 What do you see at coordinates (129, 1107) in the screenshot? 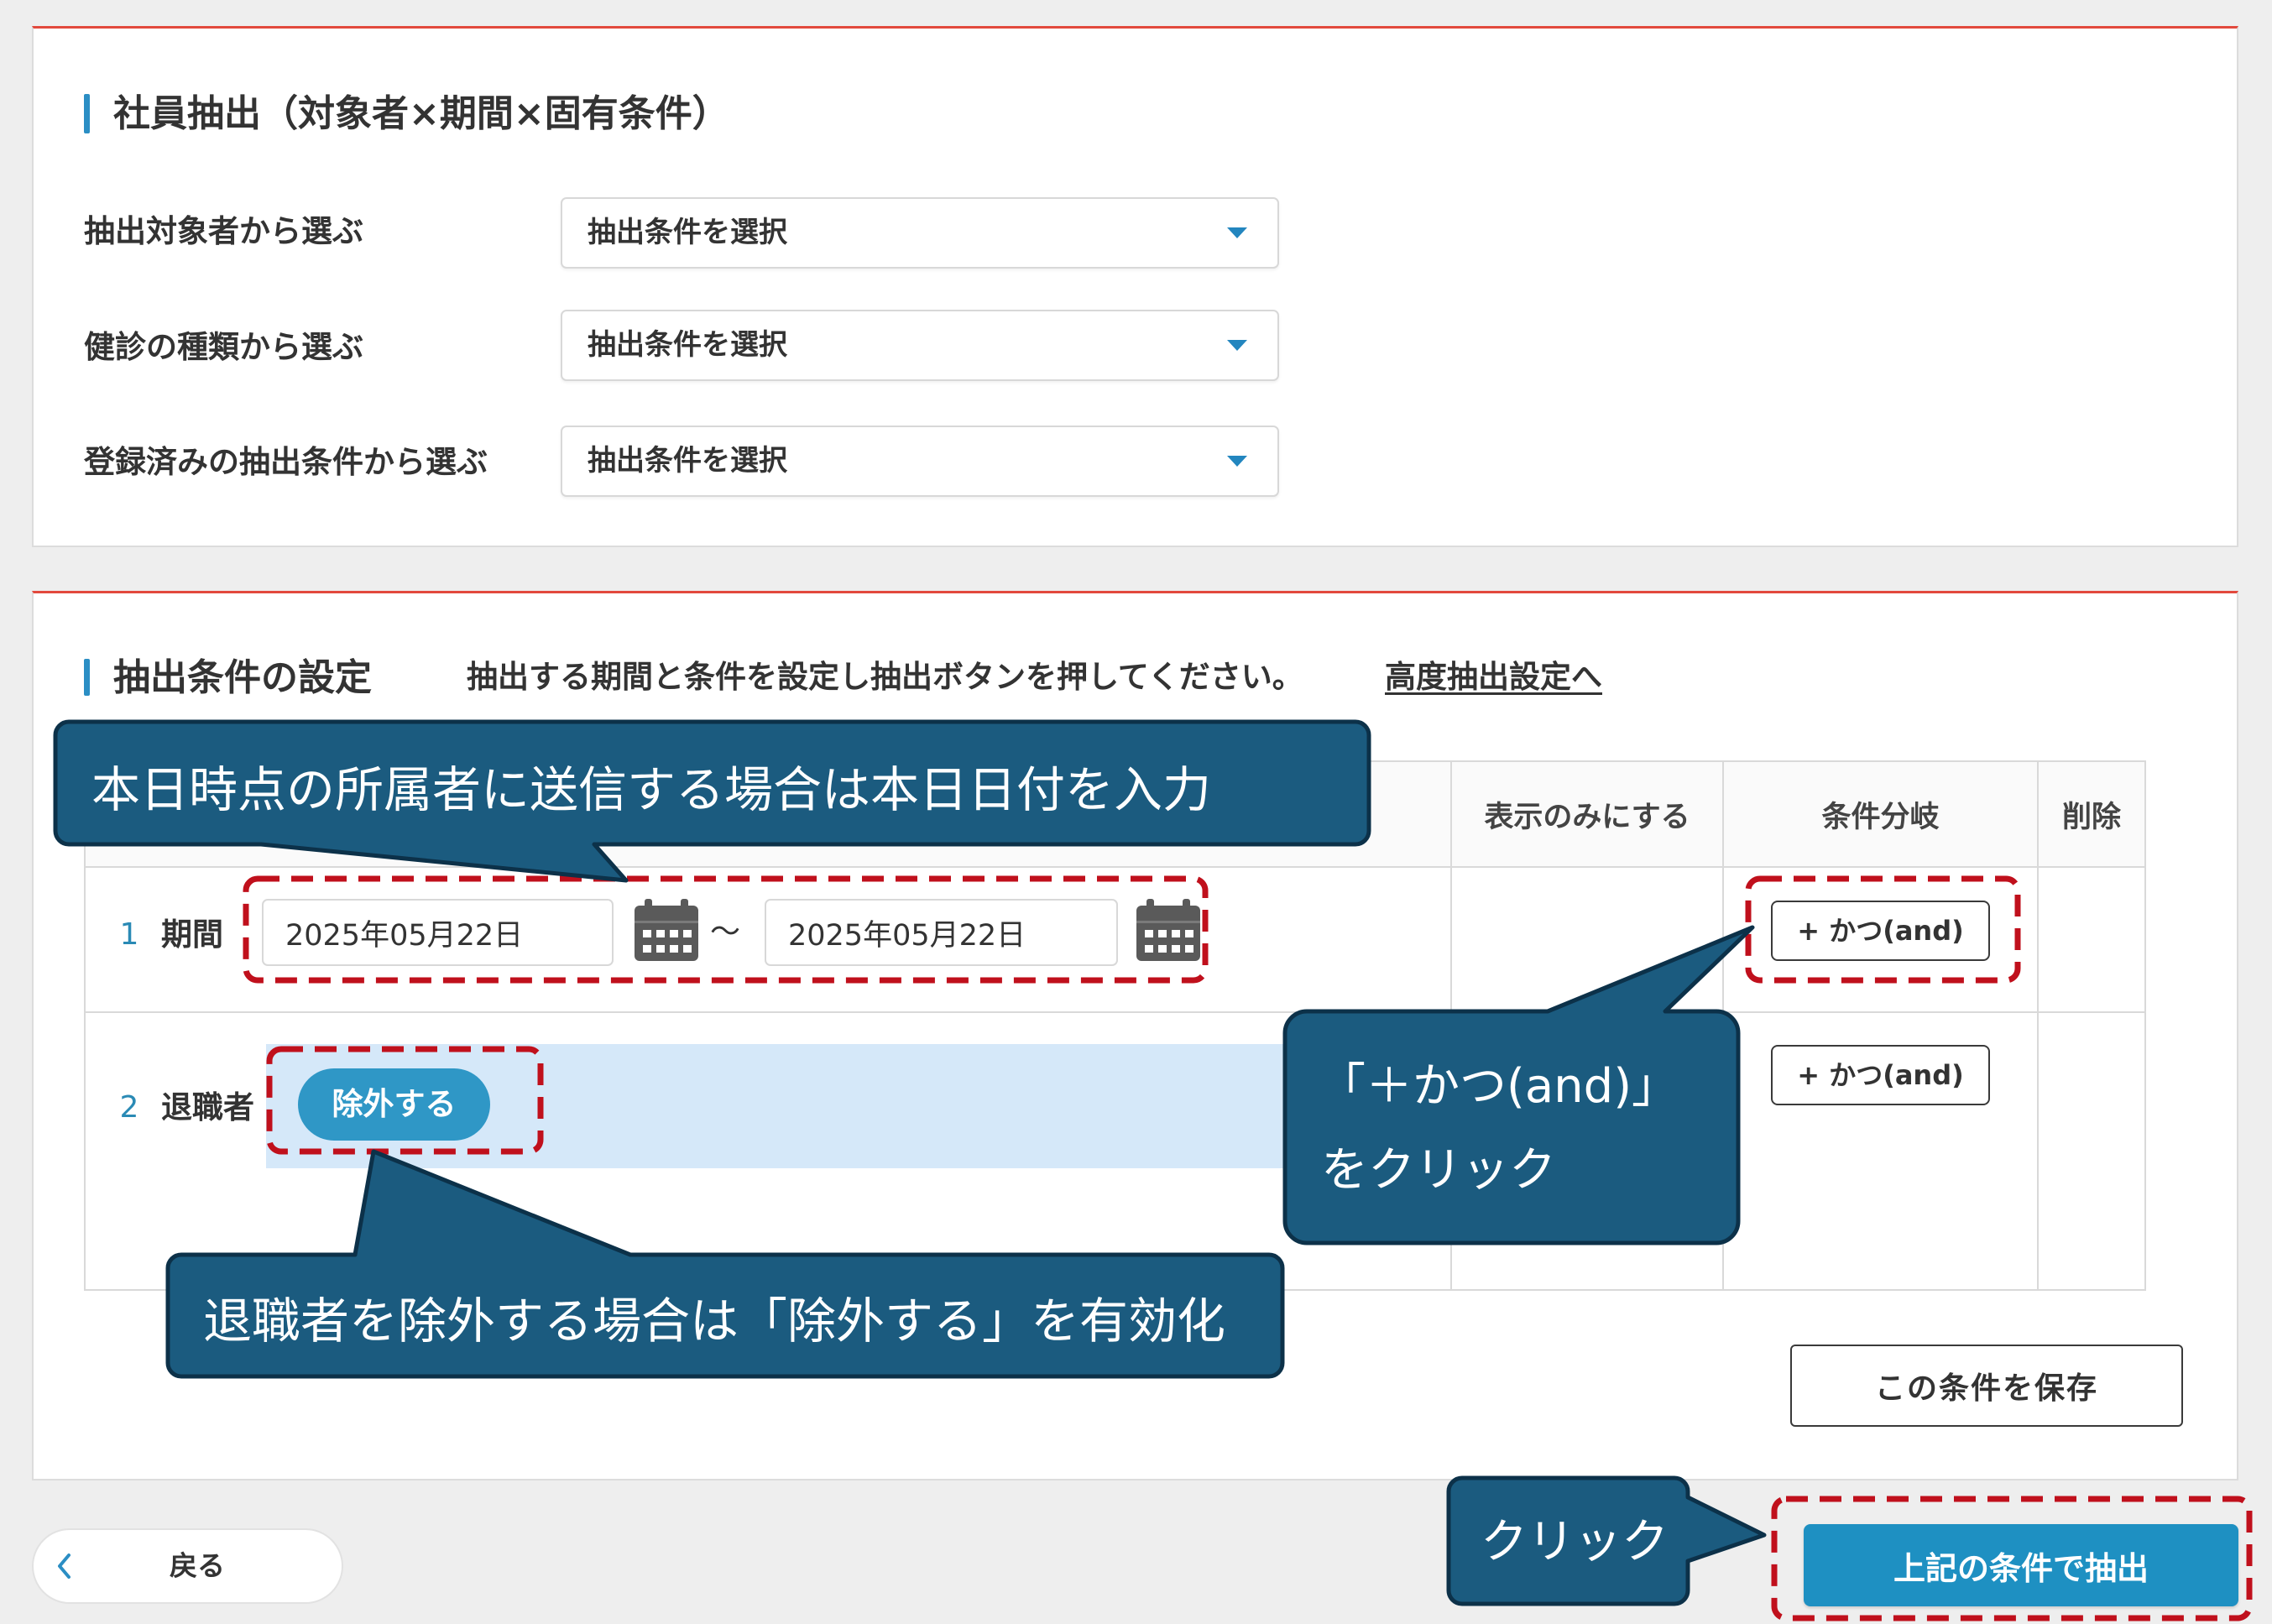
I see `row-number: 2` at bounding box center [129, 1107].